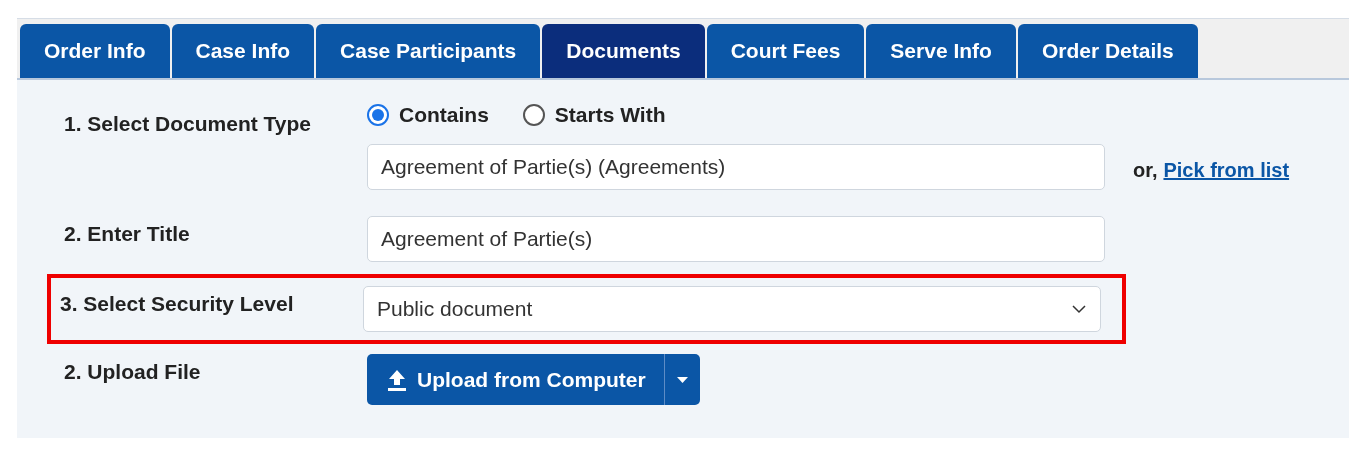 The image size is (1371, 454). What do you see at coordinates (732, 309) in the screenshot?
I see `select-field: Public document` at bounding box center [732, 309].